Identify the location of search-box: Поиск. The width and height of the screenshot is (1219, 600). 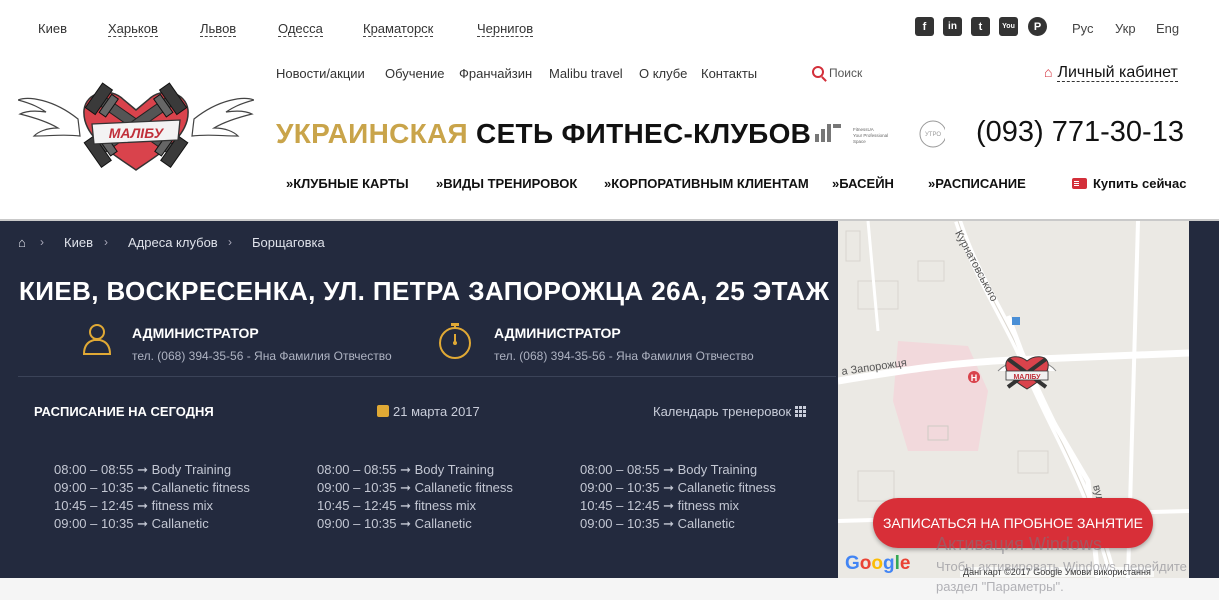
(837, 73).